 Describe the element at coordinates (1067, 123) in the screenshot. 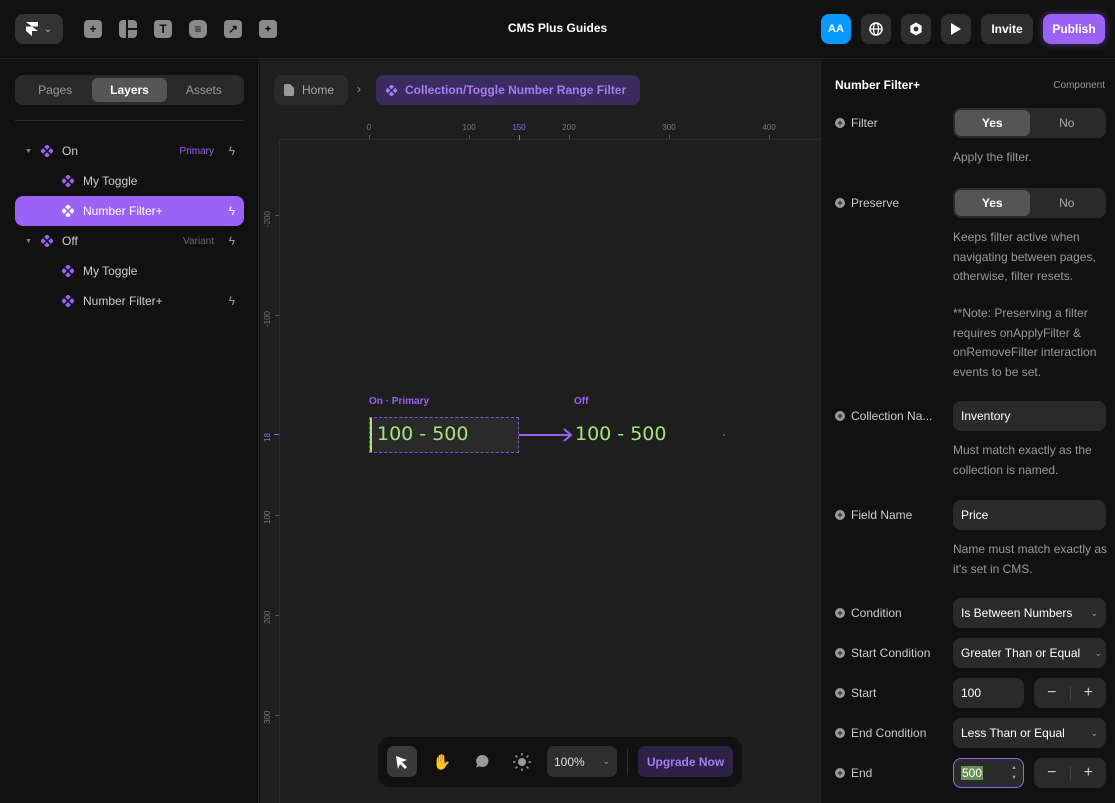

I see `filter-no-option: No` at that location.